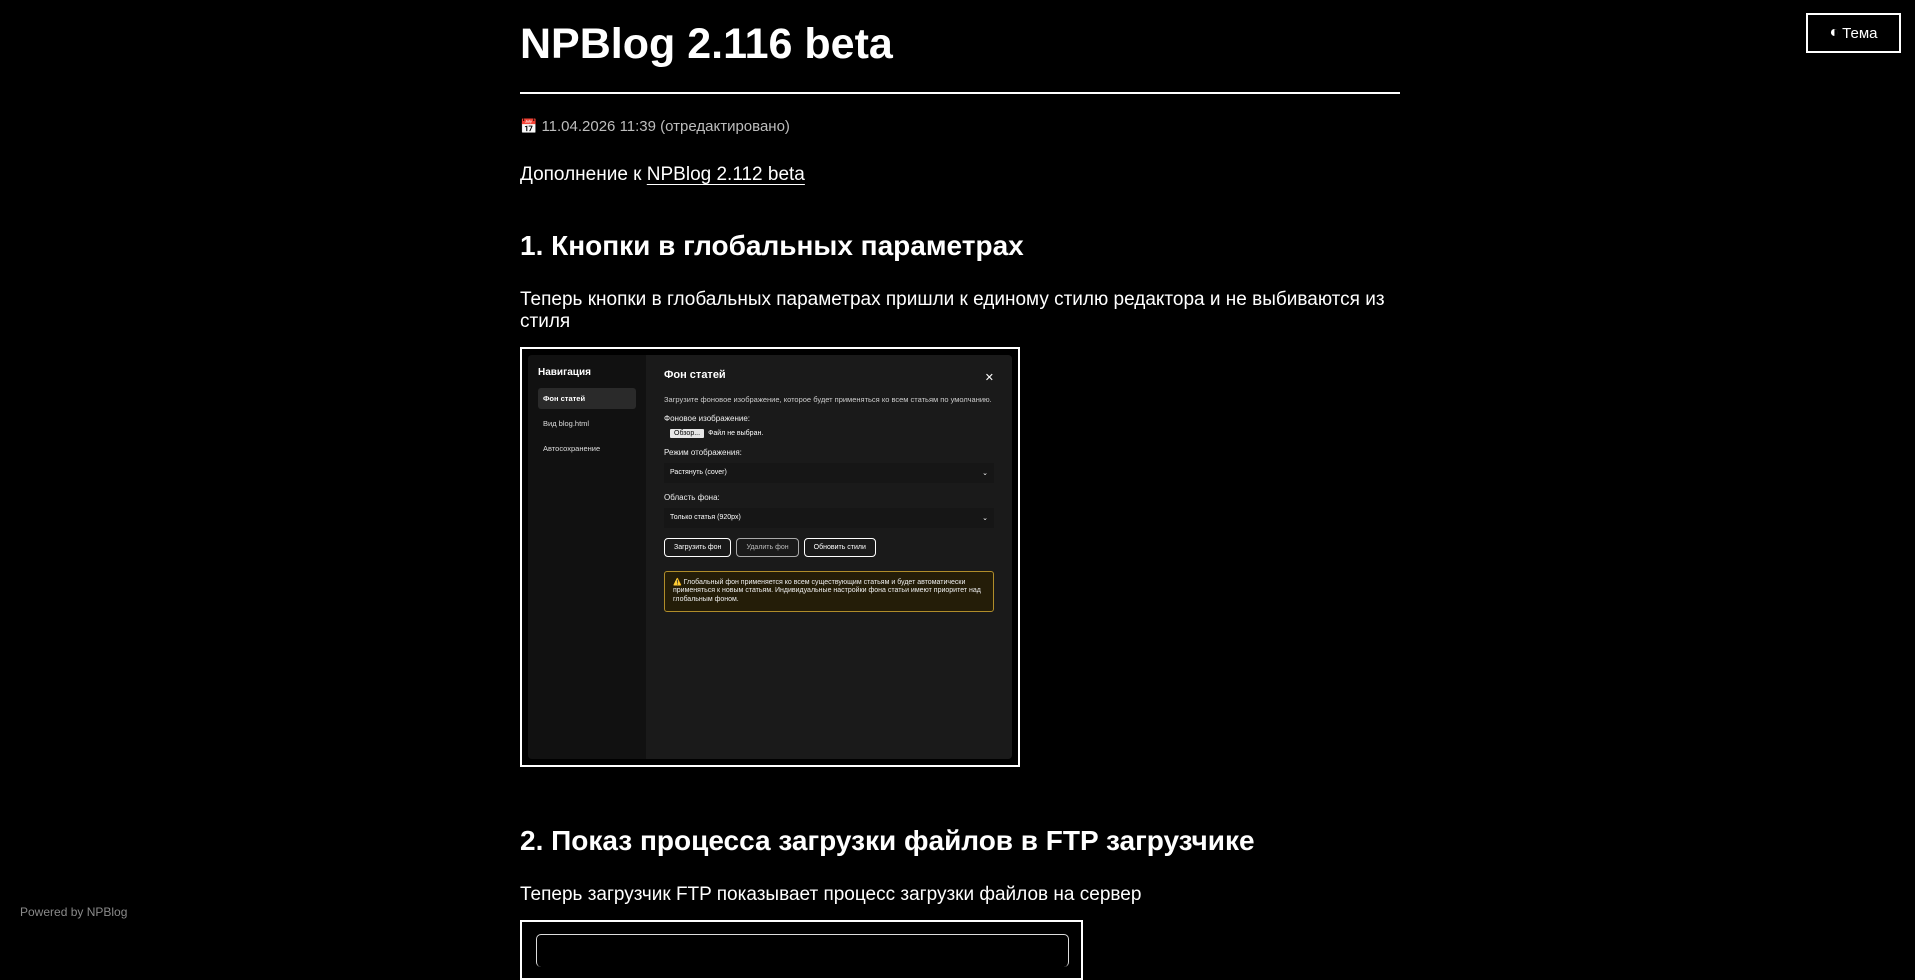 The image size is (1915, 980). Describe the element at coordinates (736, 433) in the screenshot. I see `no-file-text: Файл не выбран.` at that location.